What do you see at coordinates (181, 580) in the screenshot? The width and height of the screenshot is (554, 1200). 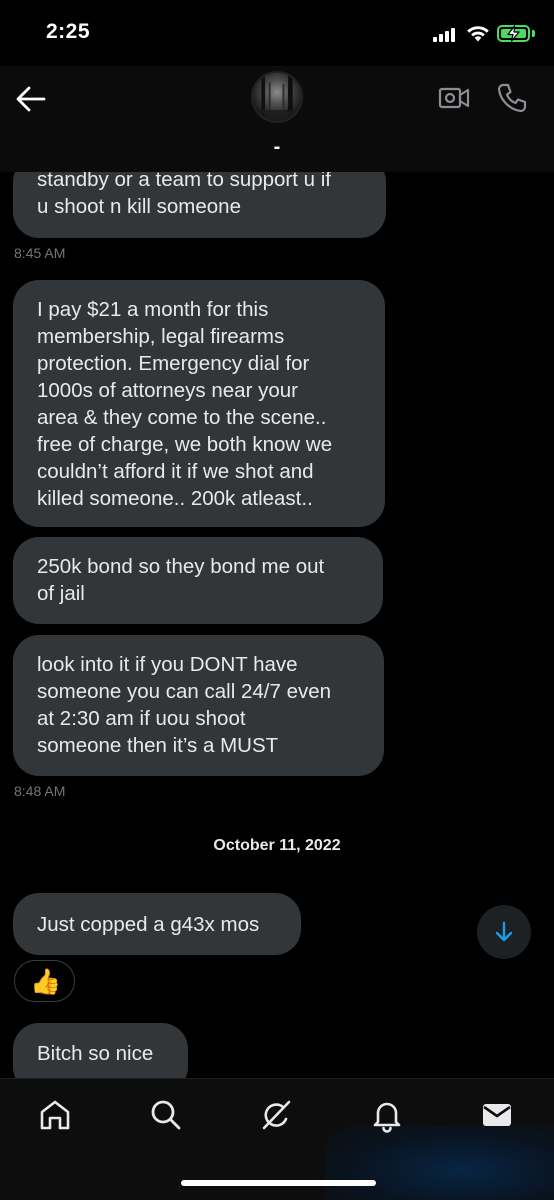 I see `message-text: 250k bond so they bond me out of jail` at bounding box center [181, 580].